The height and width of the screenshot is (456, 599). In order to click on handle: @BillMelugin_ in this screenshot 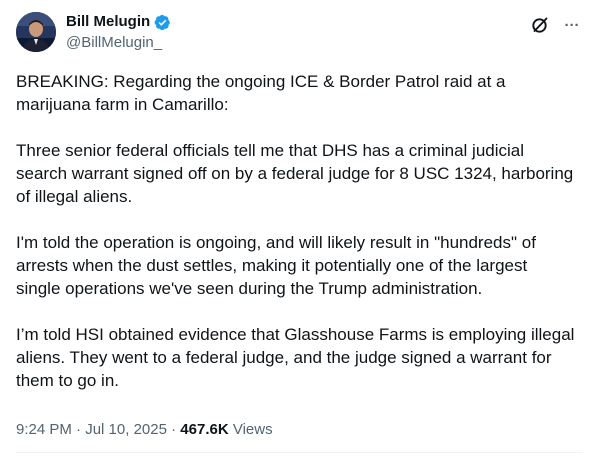, I will do `click(118, 43)`.